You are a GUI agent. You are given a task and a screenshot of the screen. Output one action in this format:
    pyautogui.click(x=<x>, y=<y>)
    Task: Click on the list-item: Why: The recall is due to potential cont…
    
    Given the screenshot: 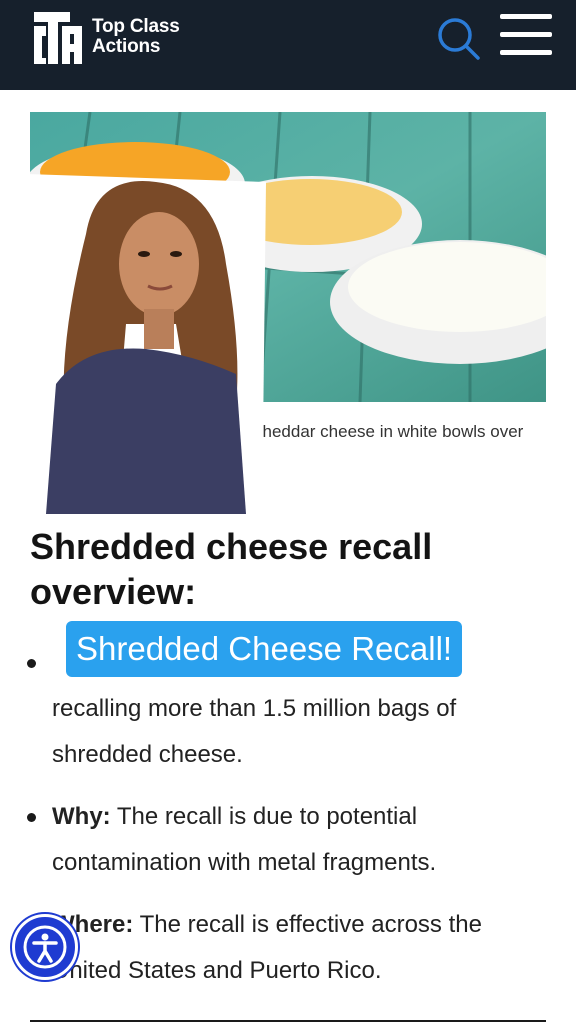 What is the action you would take?
    pyautogui.click(x=285, y=840)
    